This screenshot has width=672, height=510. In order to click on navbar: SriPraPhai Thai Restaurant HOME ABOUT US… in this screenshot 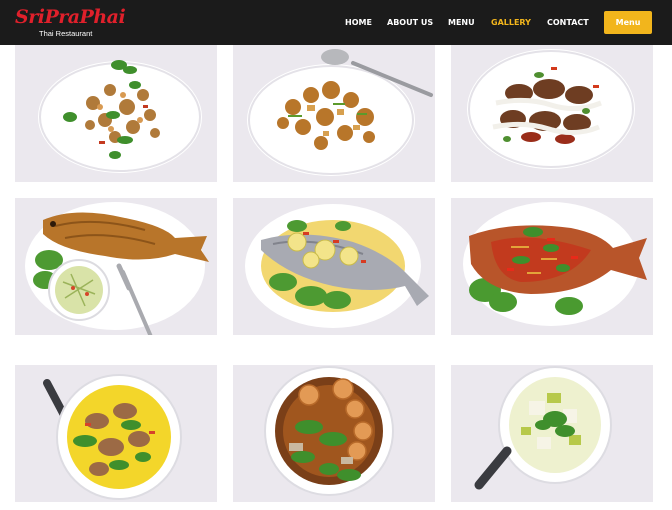, I will do `click(336, 22)`.